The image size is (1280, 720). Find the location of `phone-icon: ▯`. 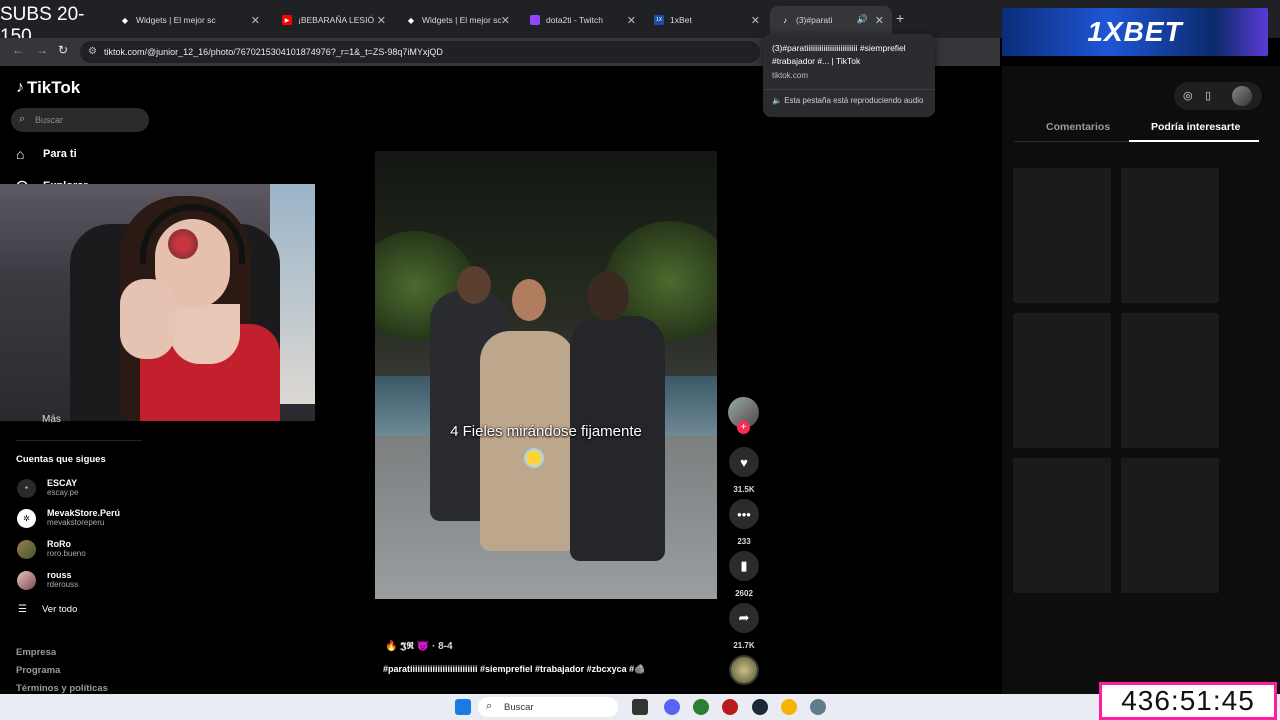

phone-icon: ▯ is located at coordinates (1208, 95).